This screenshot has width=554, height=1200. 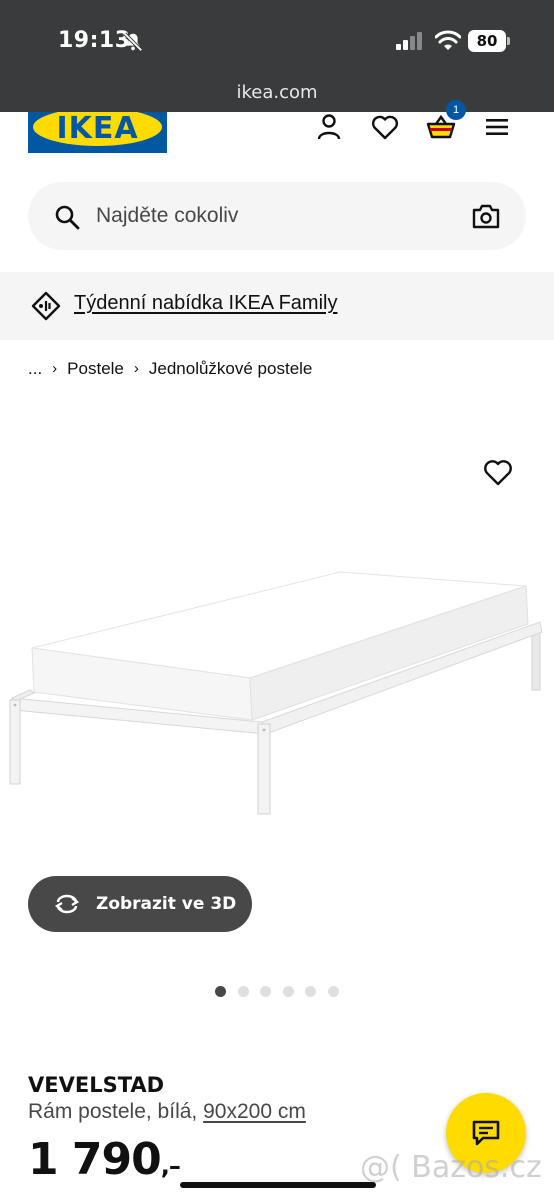 What do you see at coordinates (451, 1167) in the screenshot?
I see `bazos-watermark: @( Bazos.cz` at bounding box center [451, 1167].